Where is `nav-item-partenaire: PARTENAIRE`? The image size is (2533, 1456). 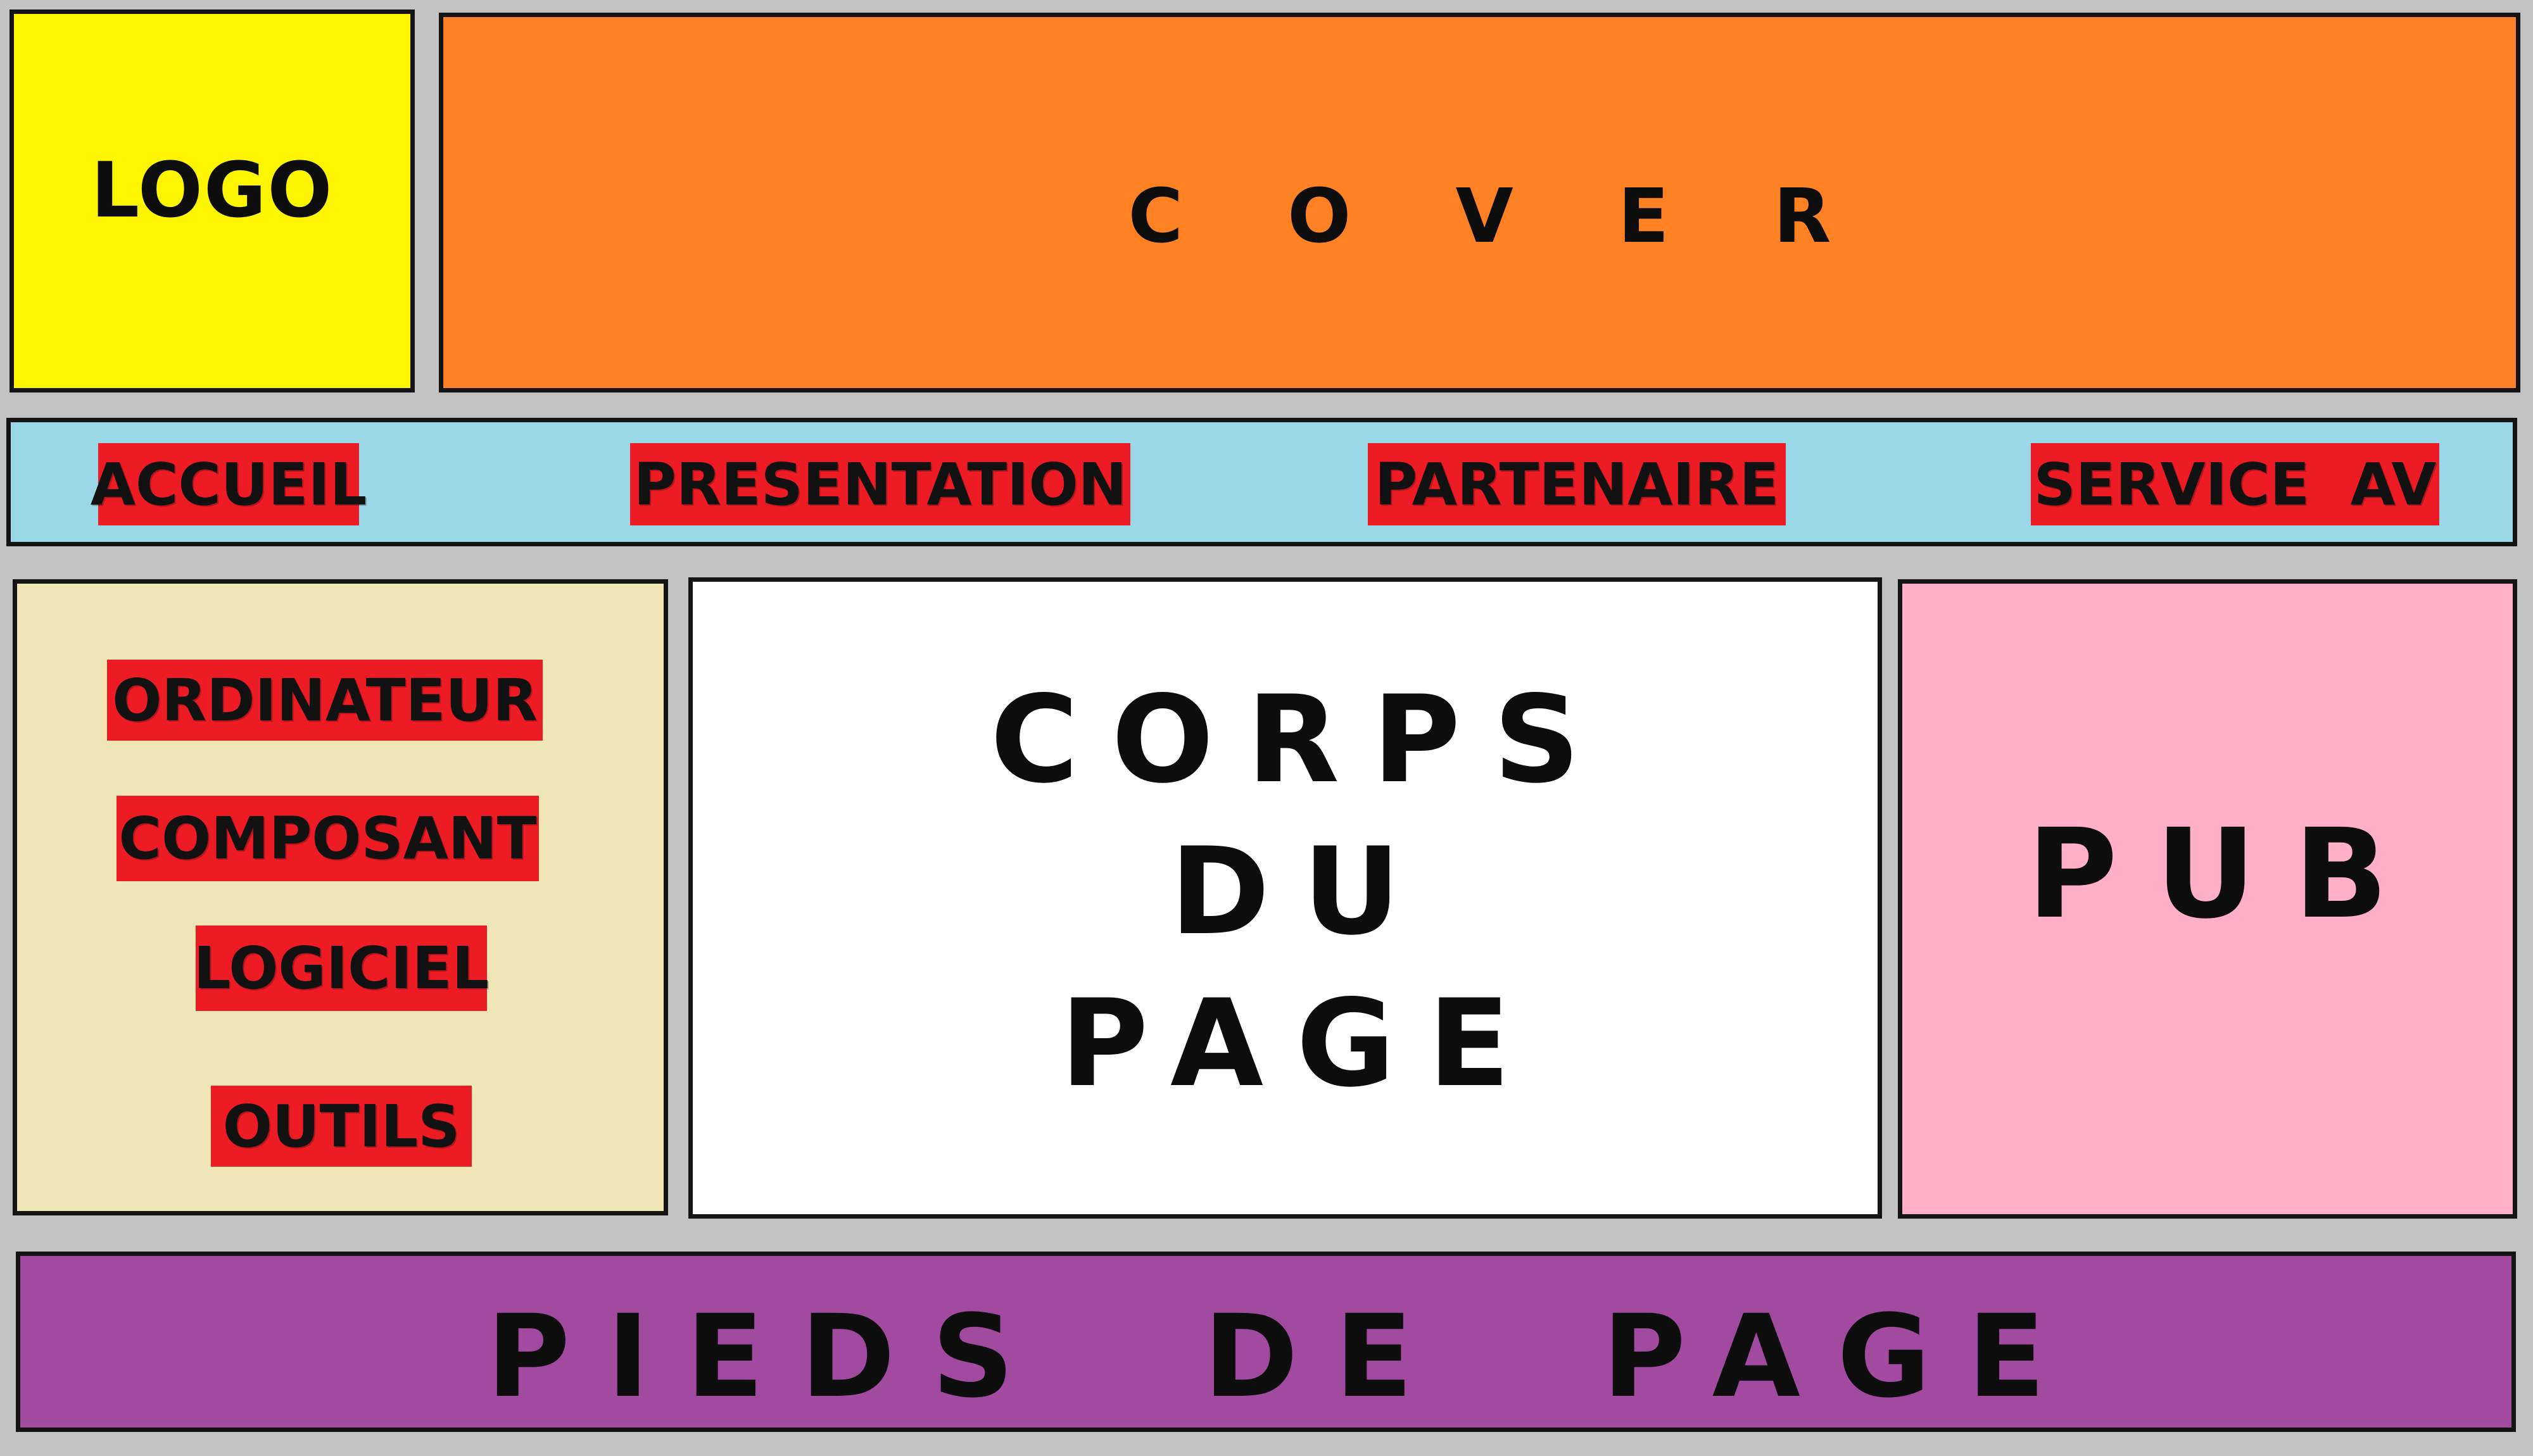
nav-item-partenaire: PARTENAIRE is located at coordinates (1577, 484).